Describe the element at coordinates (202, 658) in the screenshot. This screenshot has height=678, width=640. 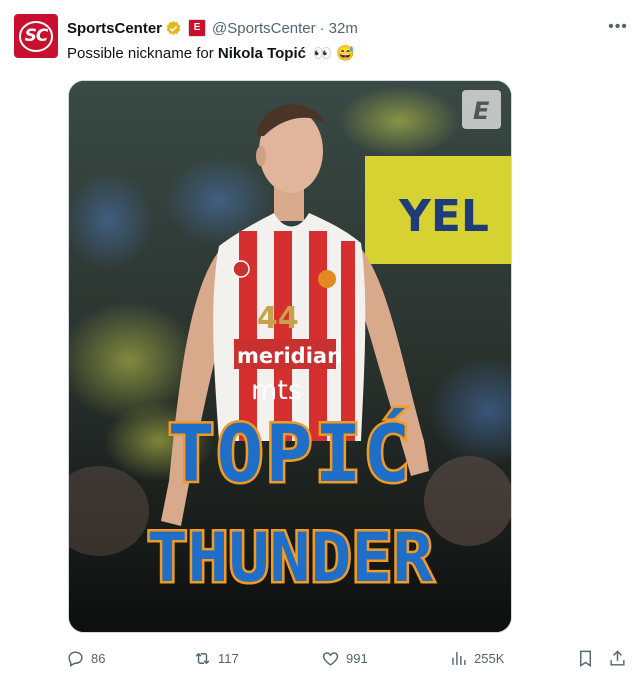
I see `repost-icon` at that location.